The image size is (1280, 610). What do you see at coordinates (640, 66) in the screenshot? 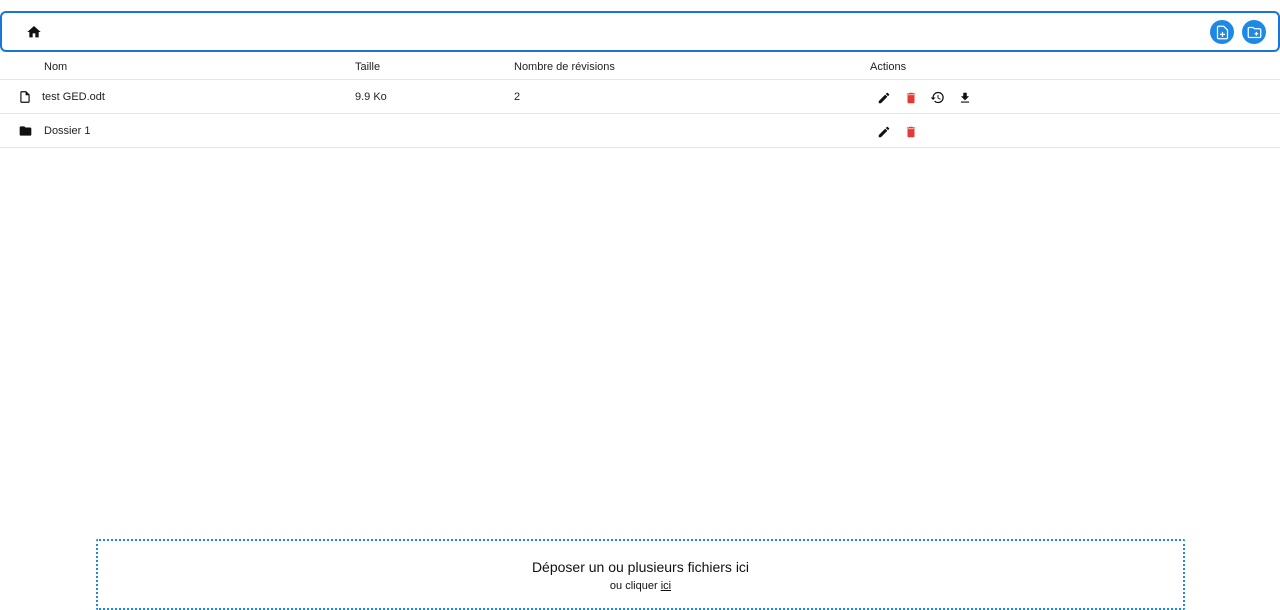
I see `table-header: Nom Taille Nombre de révisions Actions` at bounding box center [640, 66].